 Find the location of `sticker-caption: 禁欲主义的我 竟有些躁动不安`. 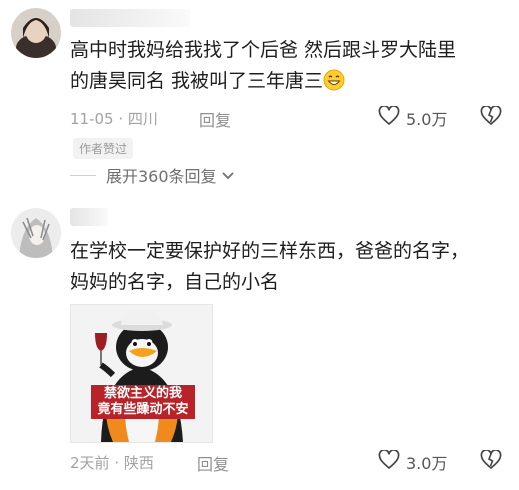

sticker-caption: 禁欲主义的我 竟有些躁动不安 is located at coordinates (143, 402).